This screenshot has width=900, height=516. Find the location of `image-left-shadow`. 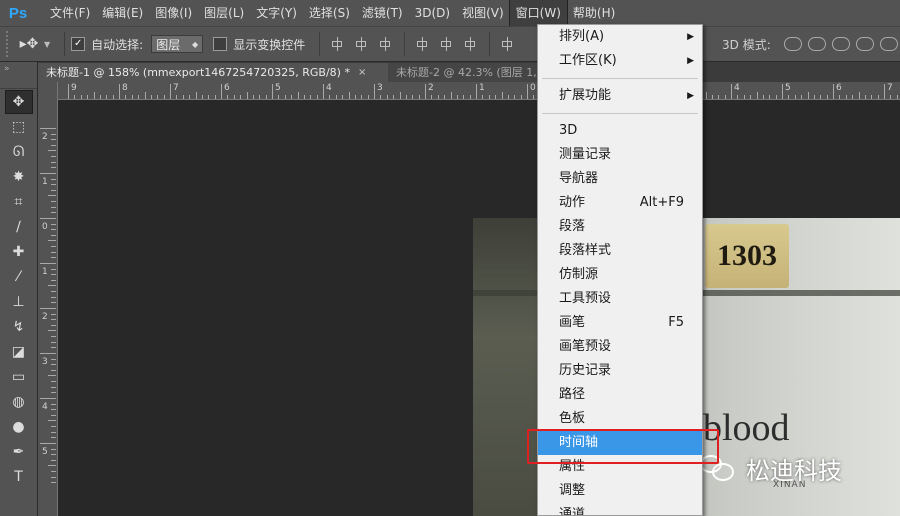

image-left-shadow is located at coordinates (508, 367).